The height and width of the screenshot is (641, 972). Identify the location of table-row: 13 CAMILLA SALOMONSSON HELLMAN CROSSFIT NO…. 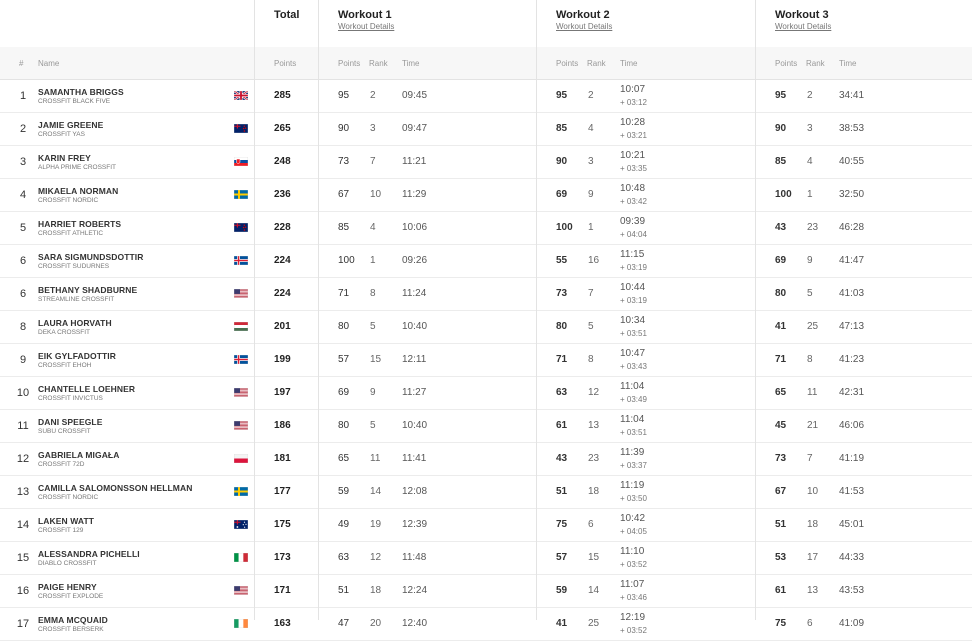
(486, 492).